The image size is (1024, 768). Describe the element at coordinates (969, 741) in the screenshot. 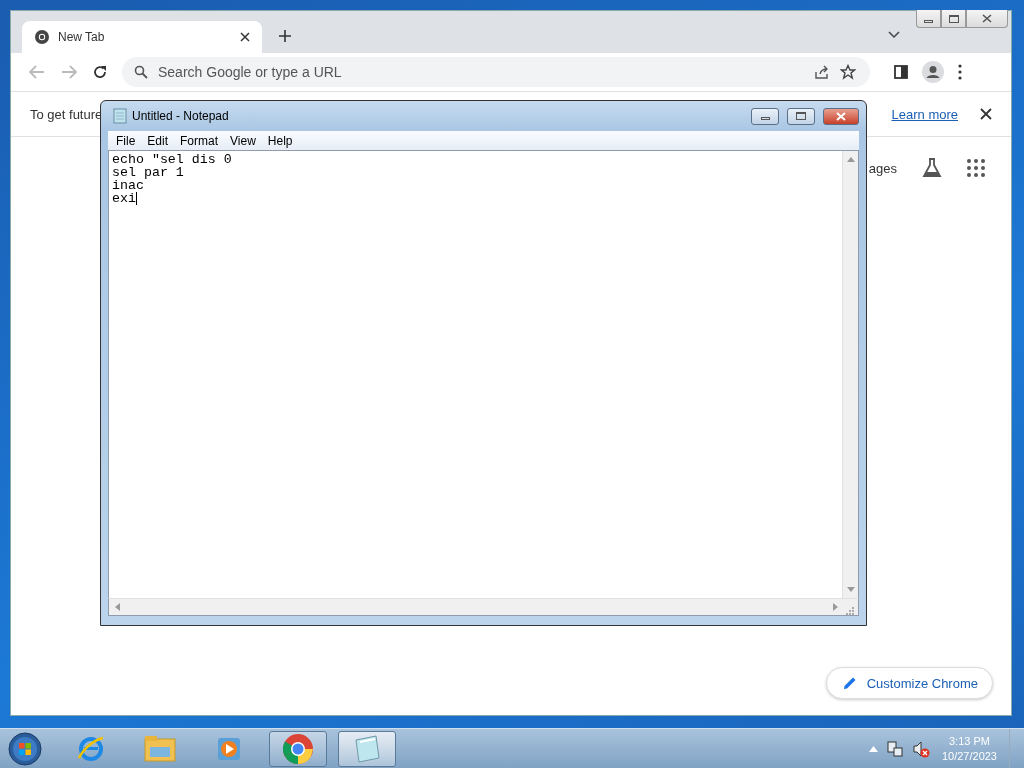

I see `clock-time: 3:13 PM` at that location.